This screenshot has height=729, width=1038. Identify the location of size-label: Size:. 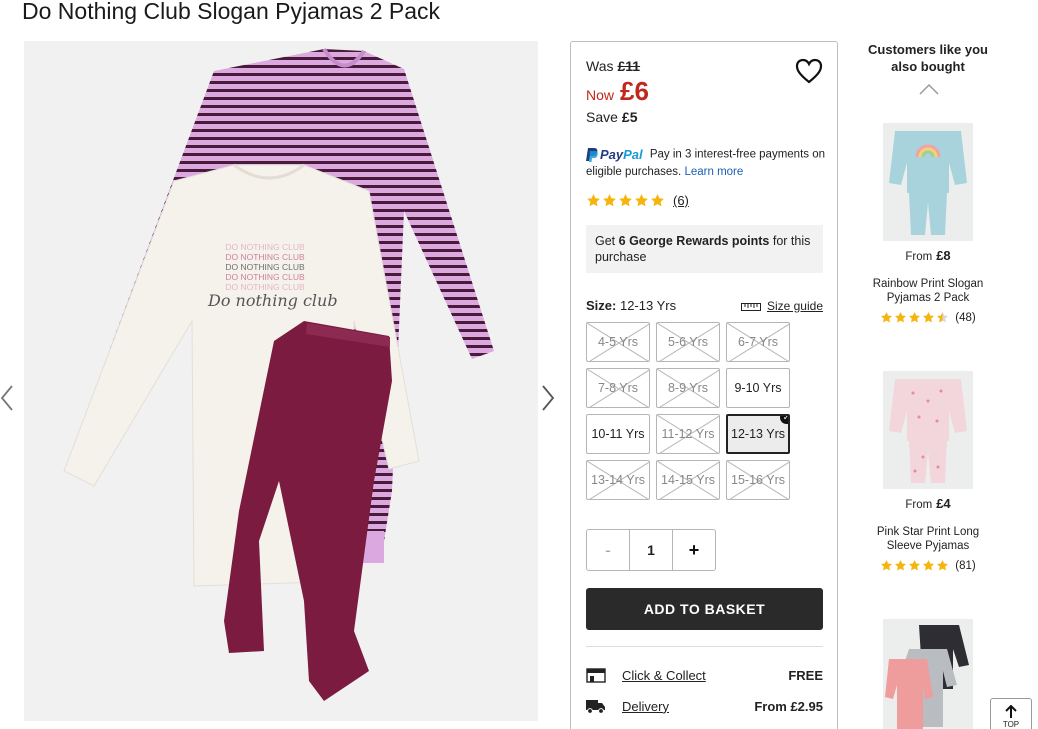
(601, 305).